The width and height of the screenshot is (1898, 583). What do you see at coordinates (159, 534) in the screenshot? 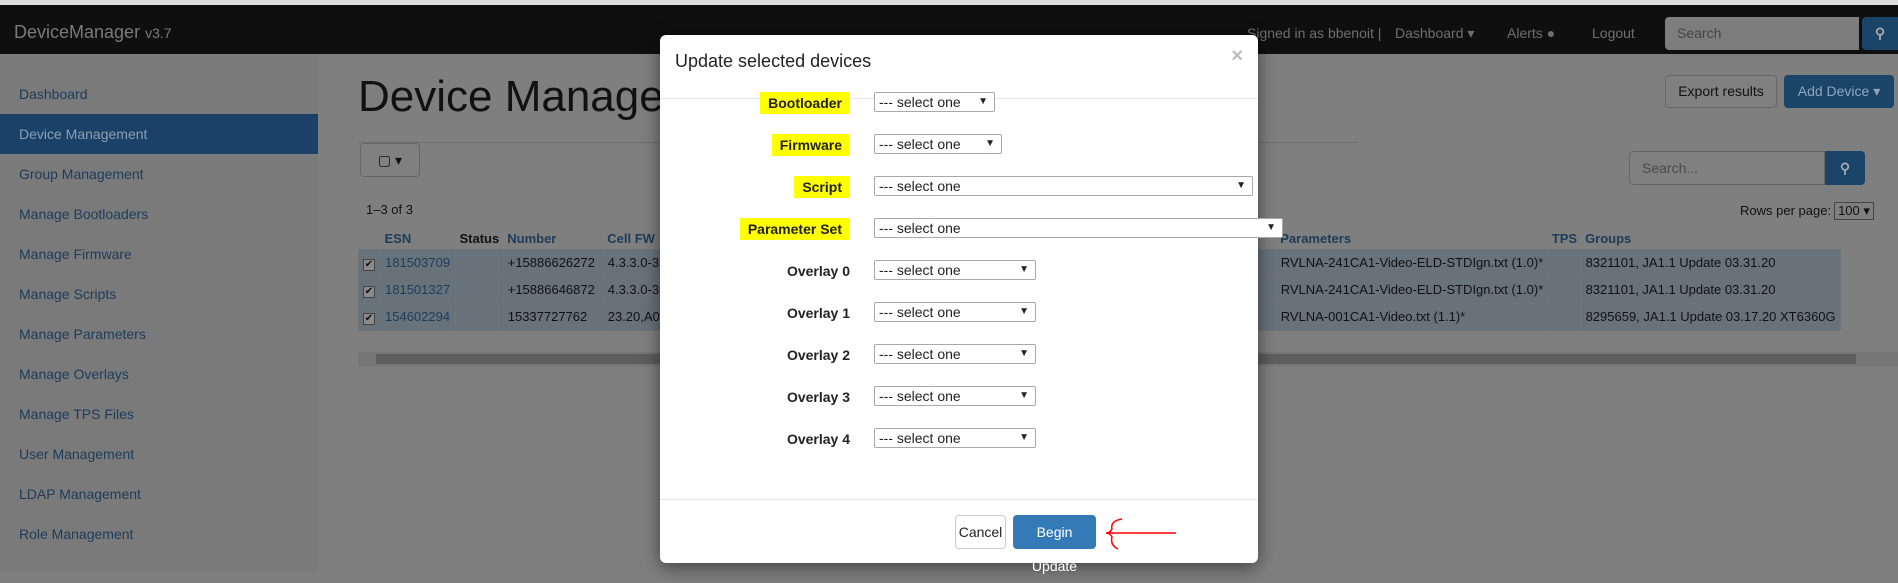
I see `sidebar-item-role-management: Role Management` at bounding box center [159, 534].